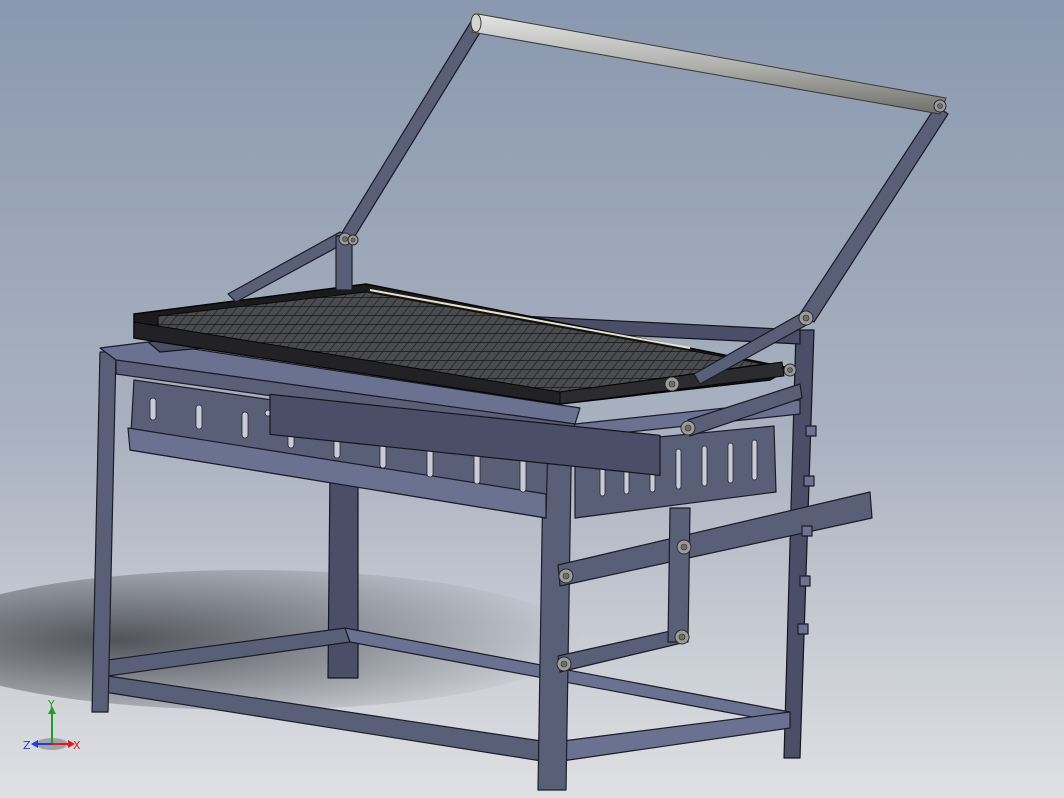  Describe the element at coordinates (51, 705) in the screenshot. I see `triad-y-label: Y` at that location.